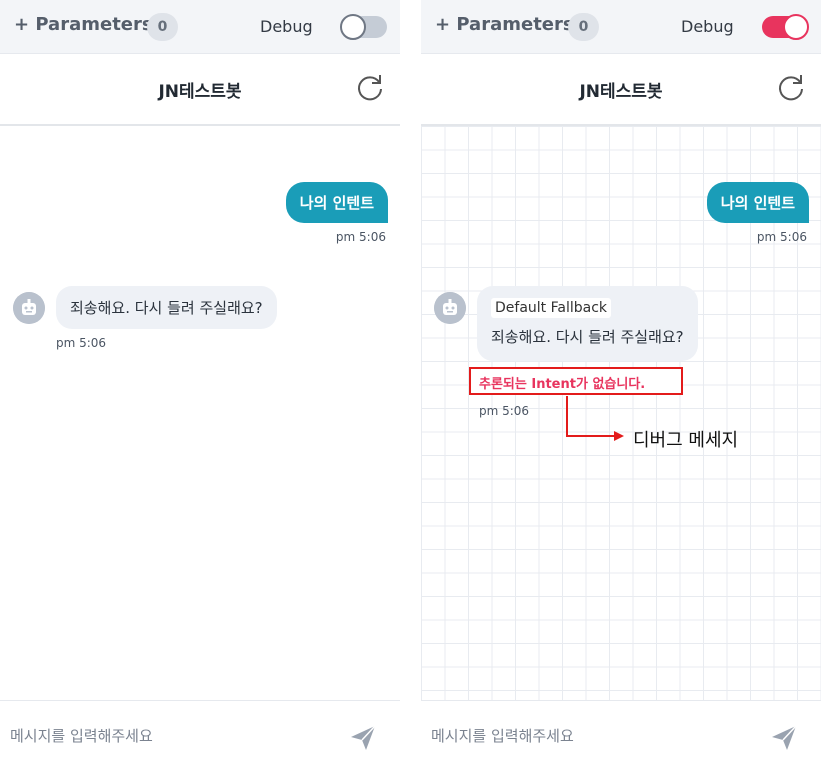  Describe the element at coordinates (686, 440) in the screenshot. I see `annotation-label: 디버그 메세지` at that location.